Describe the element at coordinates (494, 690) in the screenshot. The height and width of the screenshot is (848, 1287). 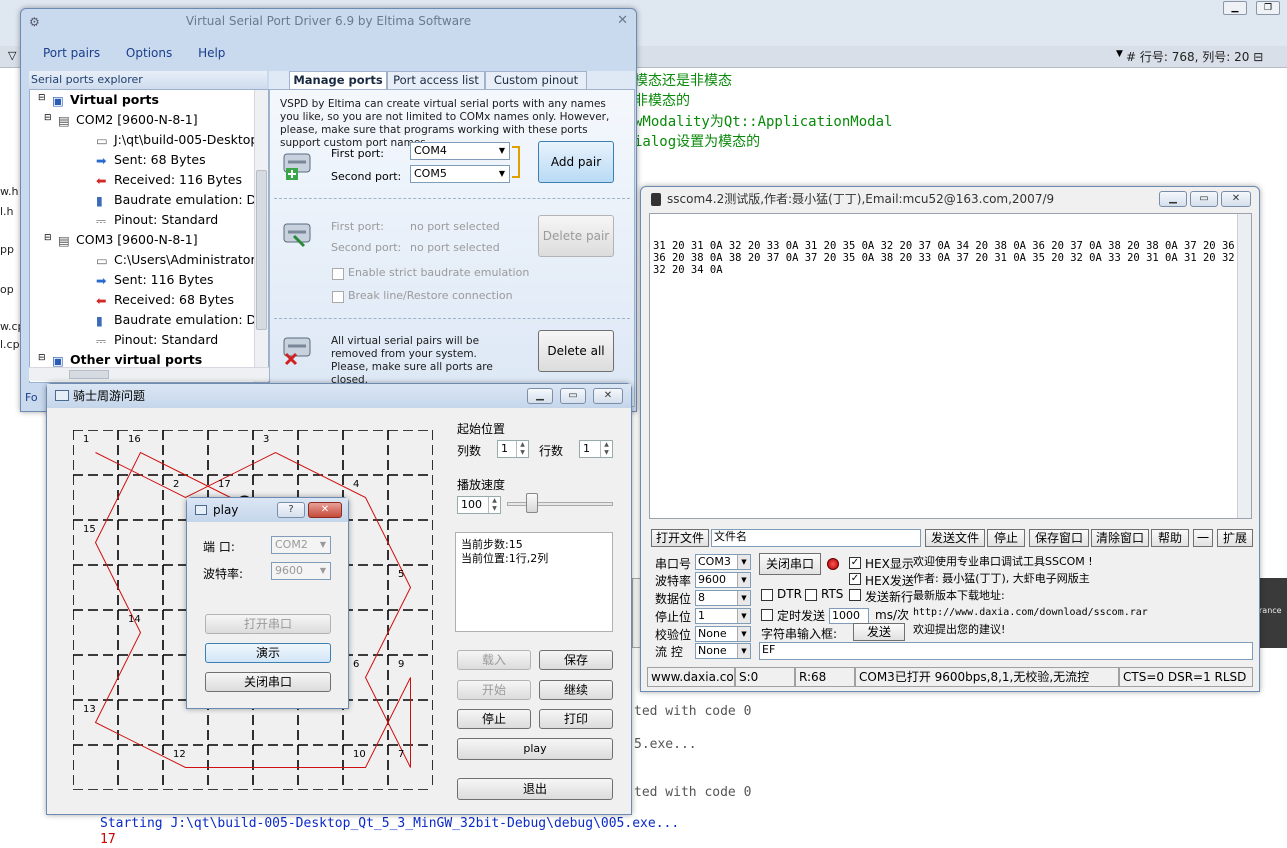
I see `start-button: 开始` at that location.